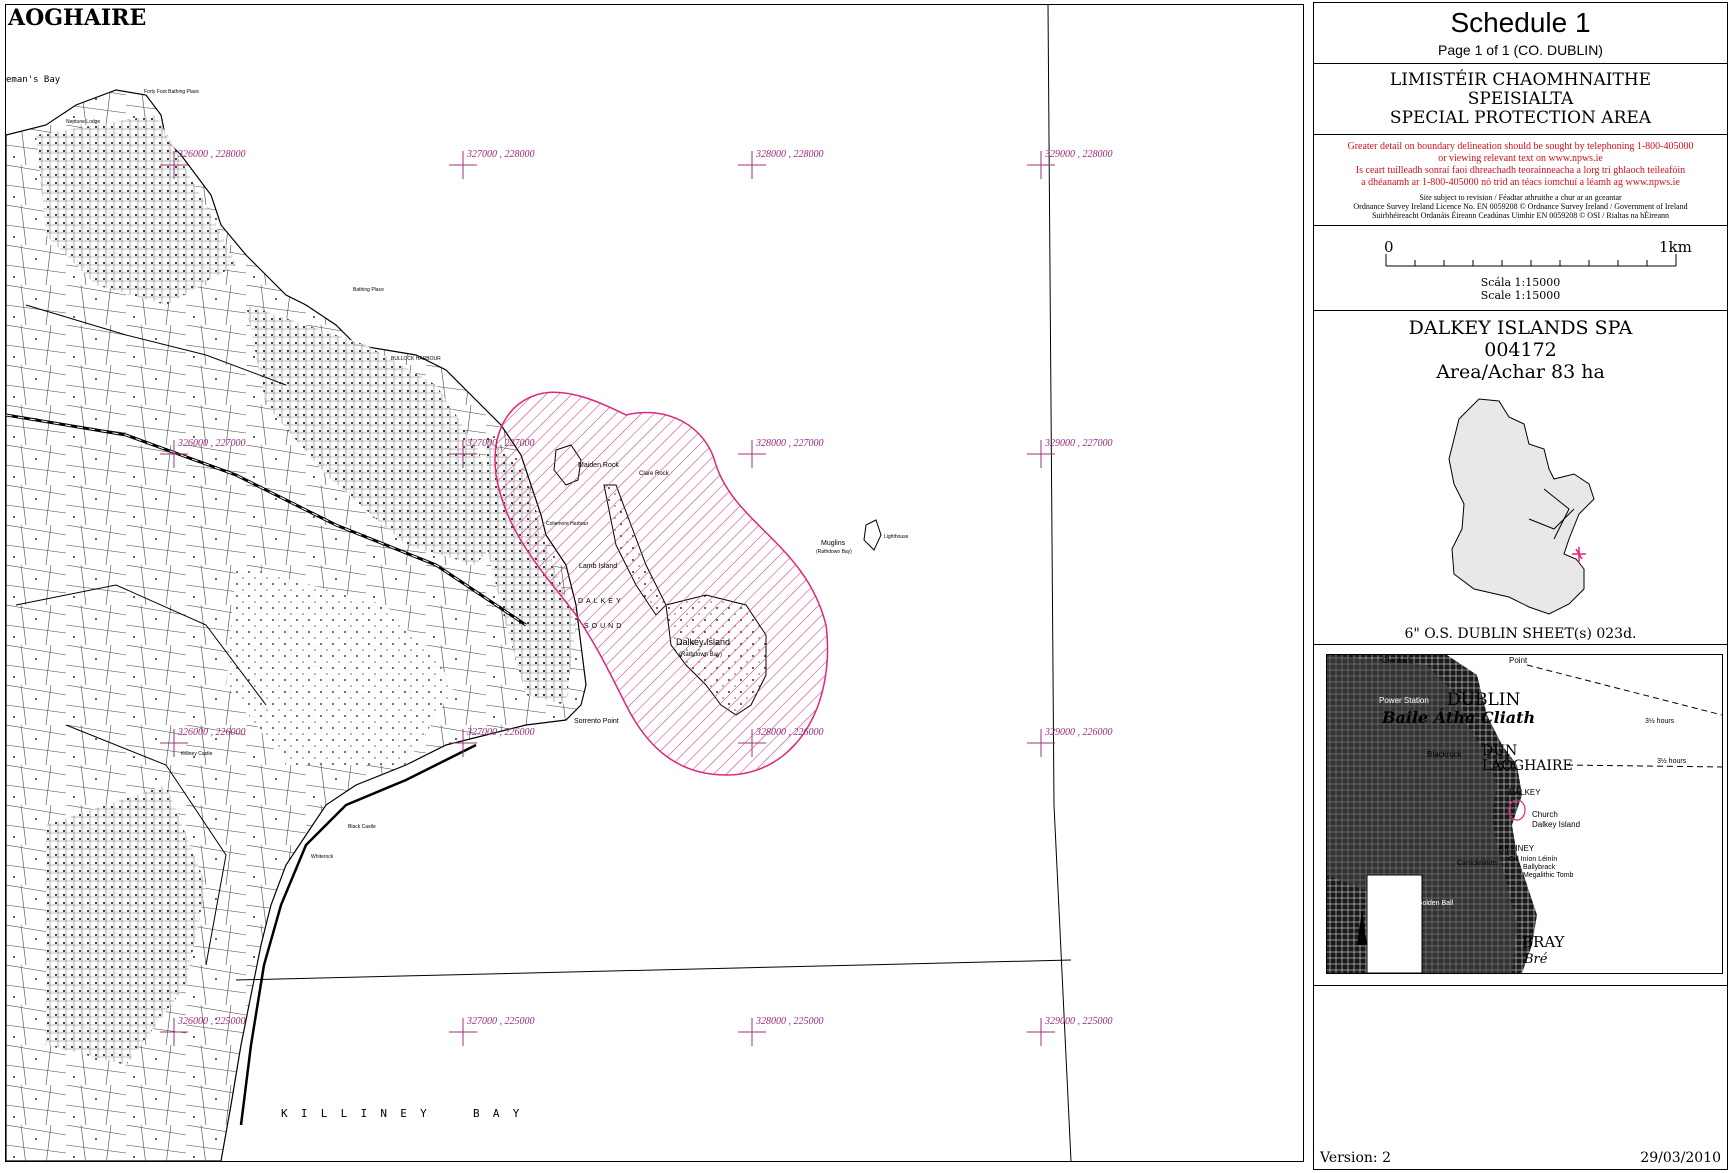 This screenshot has width=1730, height=1173. Describe the element at coordinates (1483, 700) in the screenshot. I see `locator-dublin: DUBLIN` at that location.